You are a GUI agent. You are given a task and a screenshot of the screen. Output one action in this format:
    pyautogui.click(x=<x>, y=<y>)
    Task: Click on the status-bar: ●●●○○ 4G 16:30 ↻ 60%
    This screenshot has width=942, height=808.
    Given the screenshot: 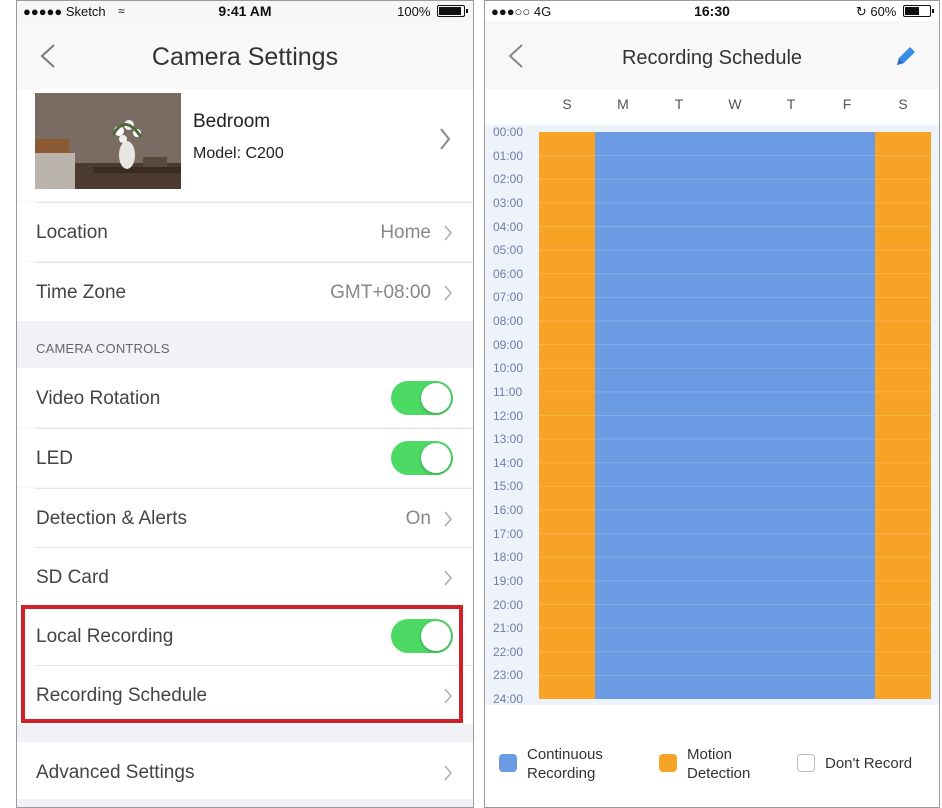 What is the action you would take?
    pyautogui.click(x=712, y=11)
    